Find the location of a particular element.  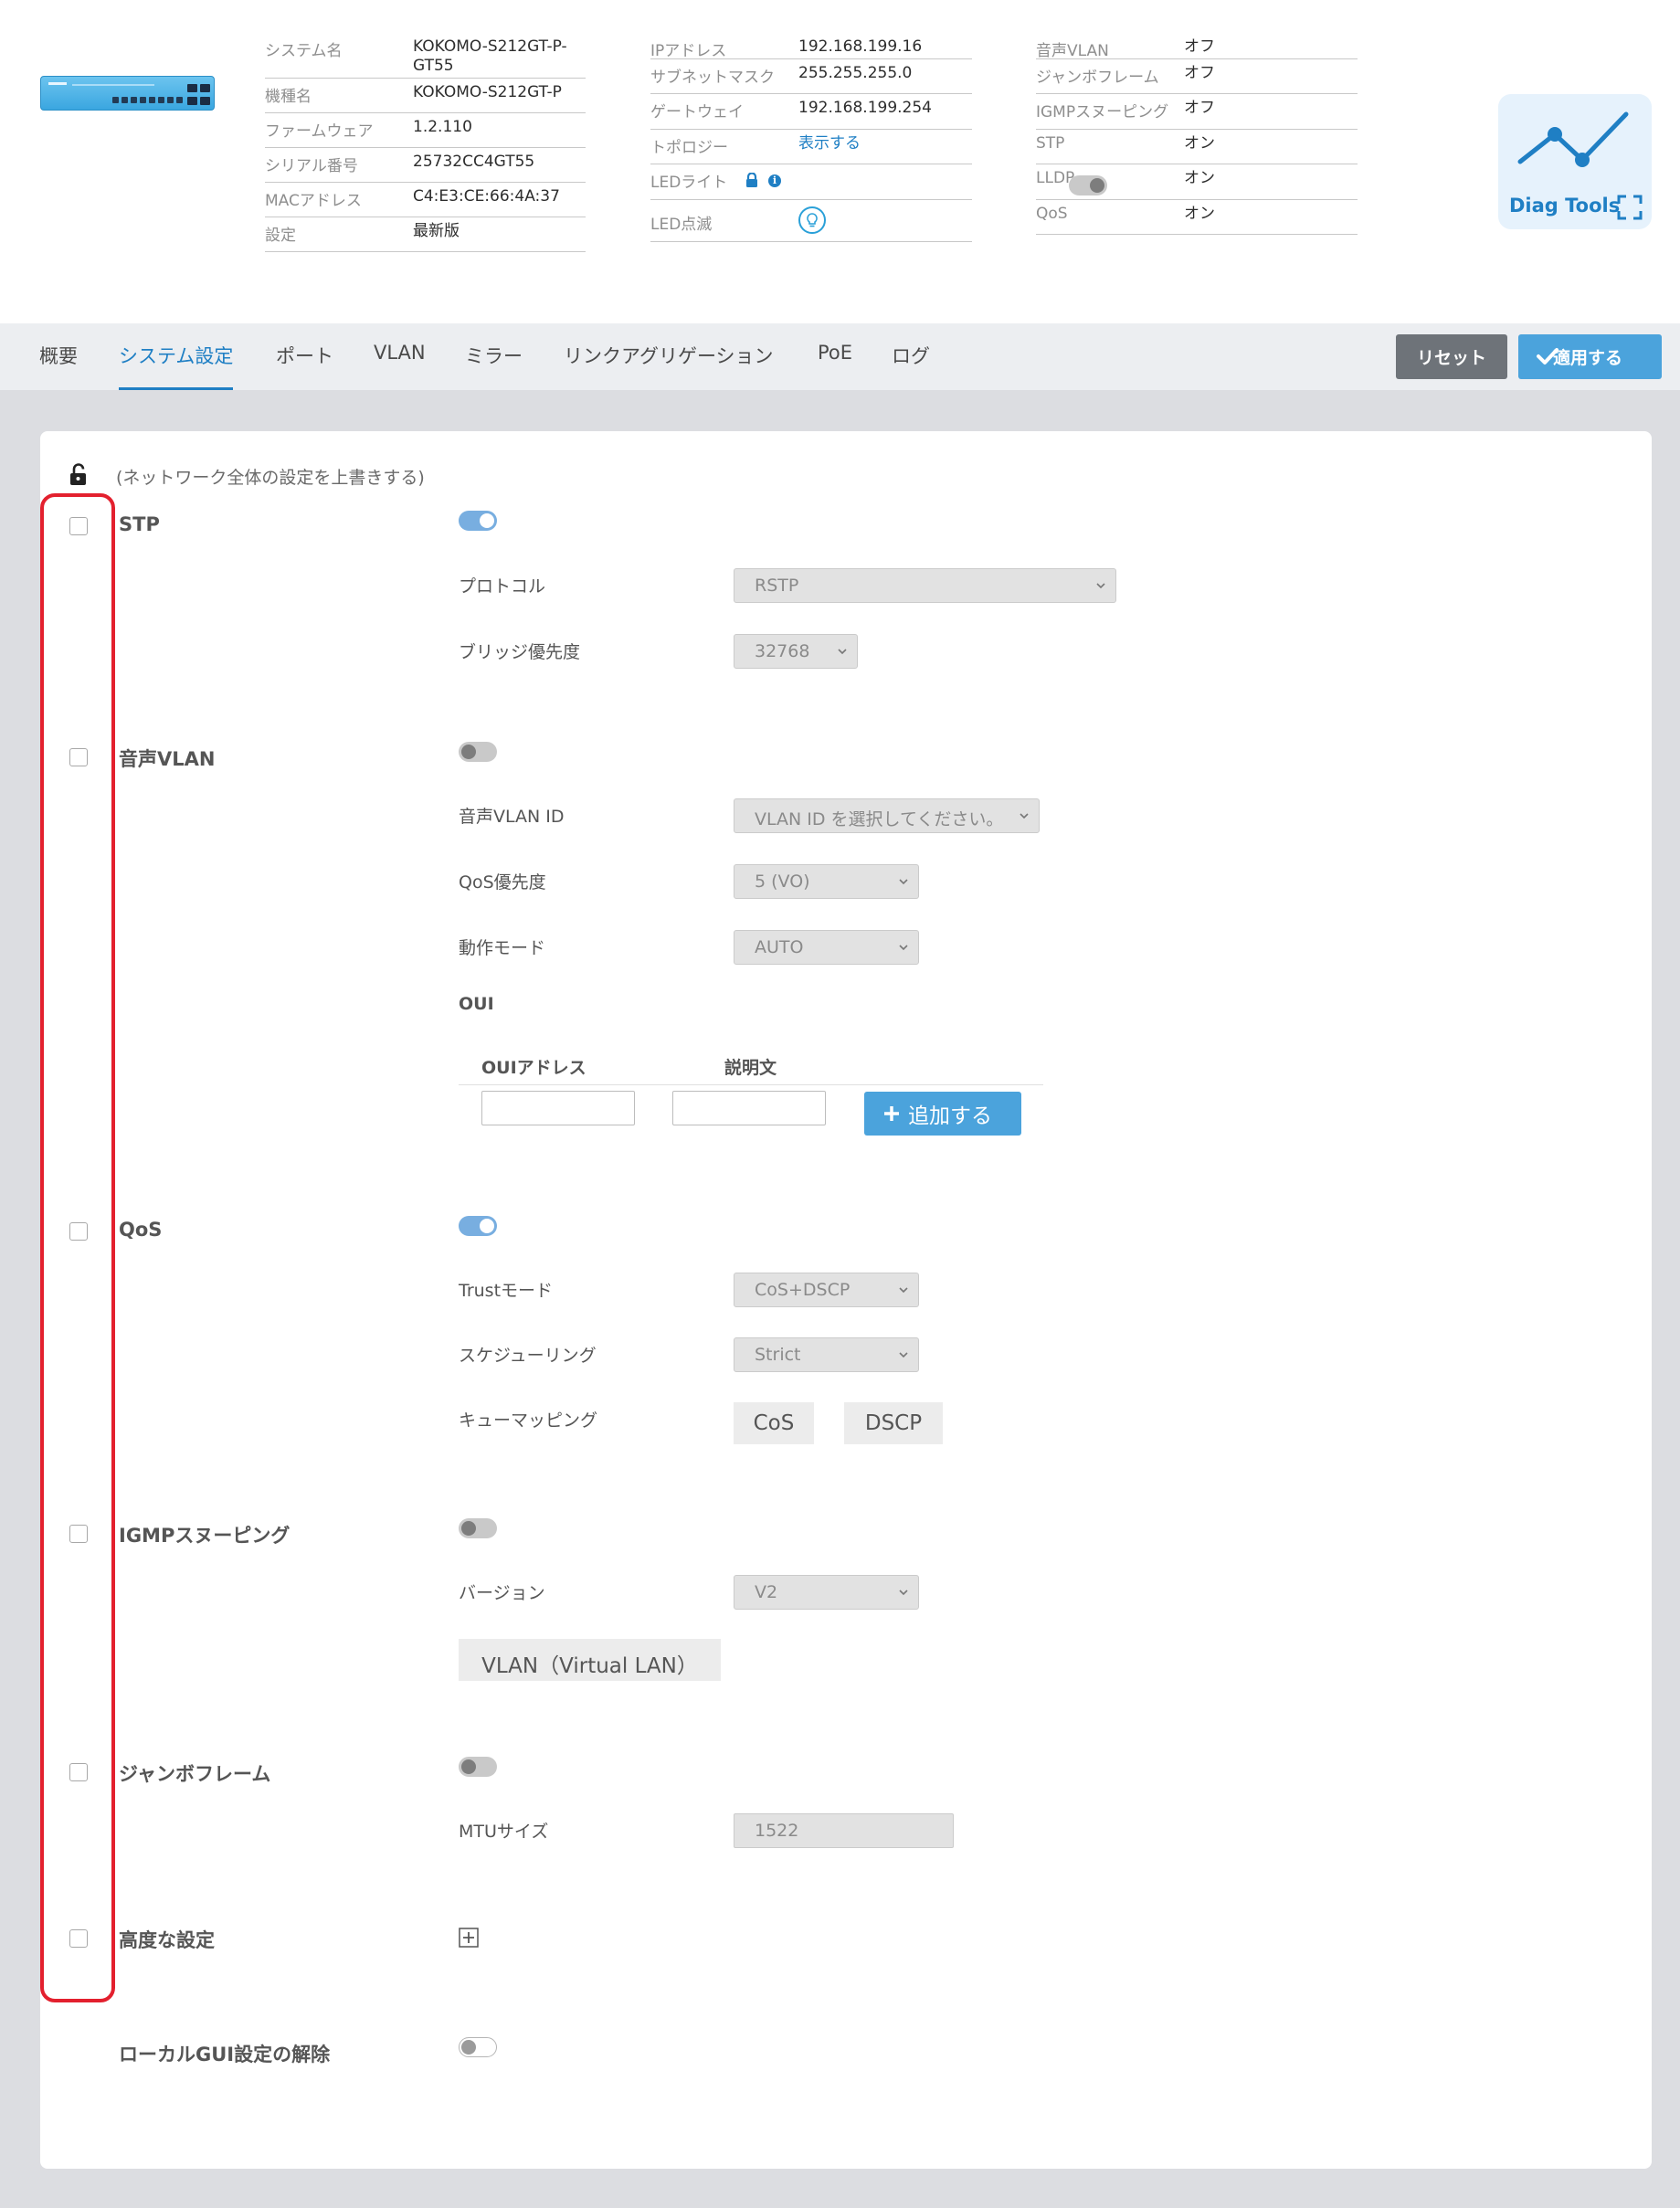

info-key: LEDライト is located at coordinates (689, 183).